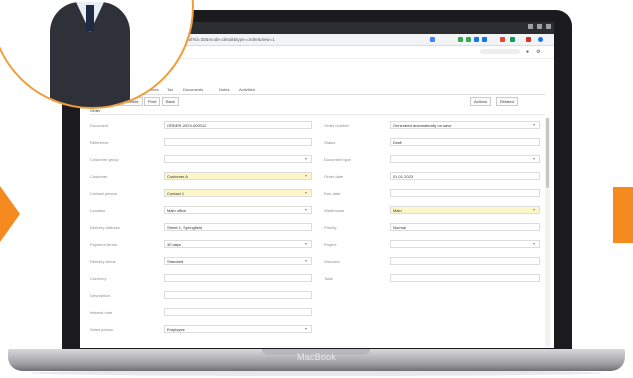 The width and height of the screenshot is (633, 378). Describe the element at coordinates (330, 142) in the screenshot. I see `field-label: Status` at that location.